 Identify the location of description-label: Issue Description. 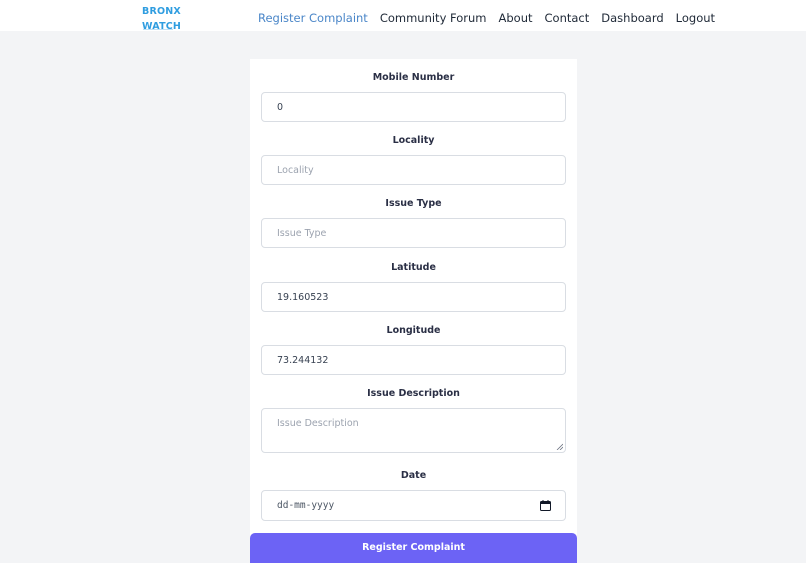
(413, 393).